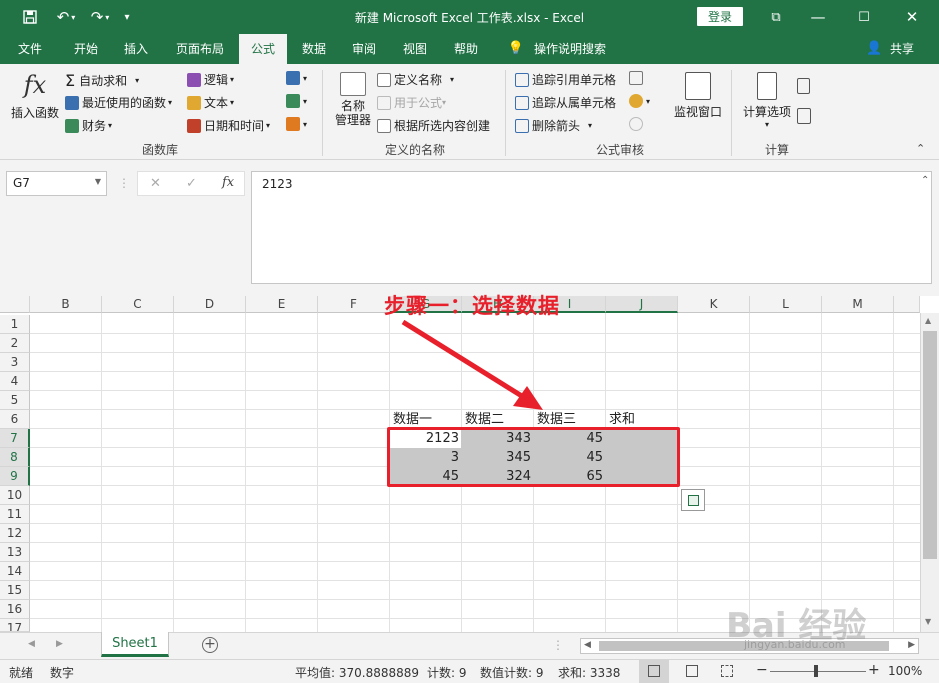 This screenshot has width=939, height=683. What do you see at coordinates (102, 80) in the screenshot?
I see `autosum-button: Σ 自动求和 ▾` at bounding box center [102, 80].